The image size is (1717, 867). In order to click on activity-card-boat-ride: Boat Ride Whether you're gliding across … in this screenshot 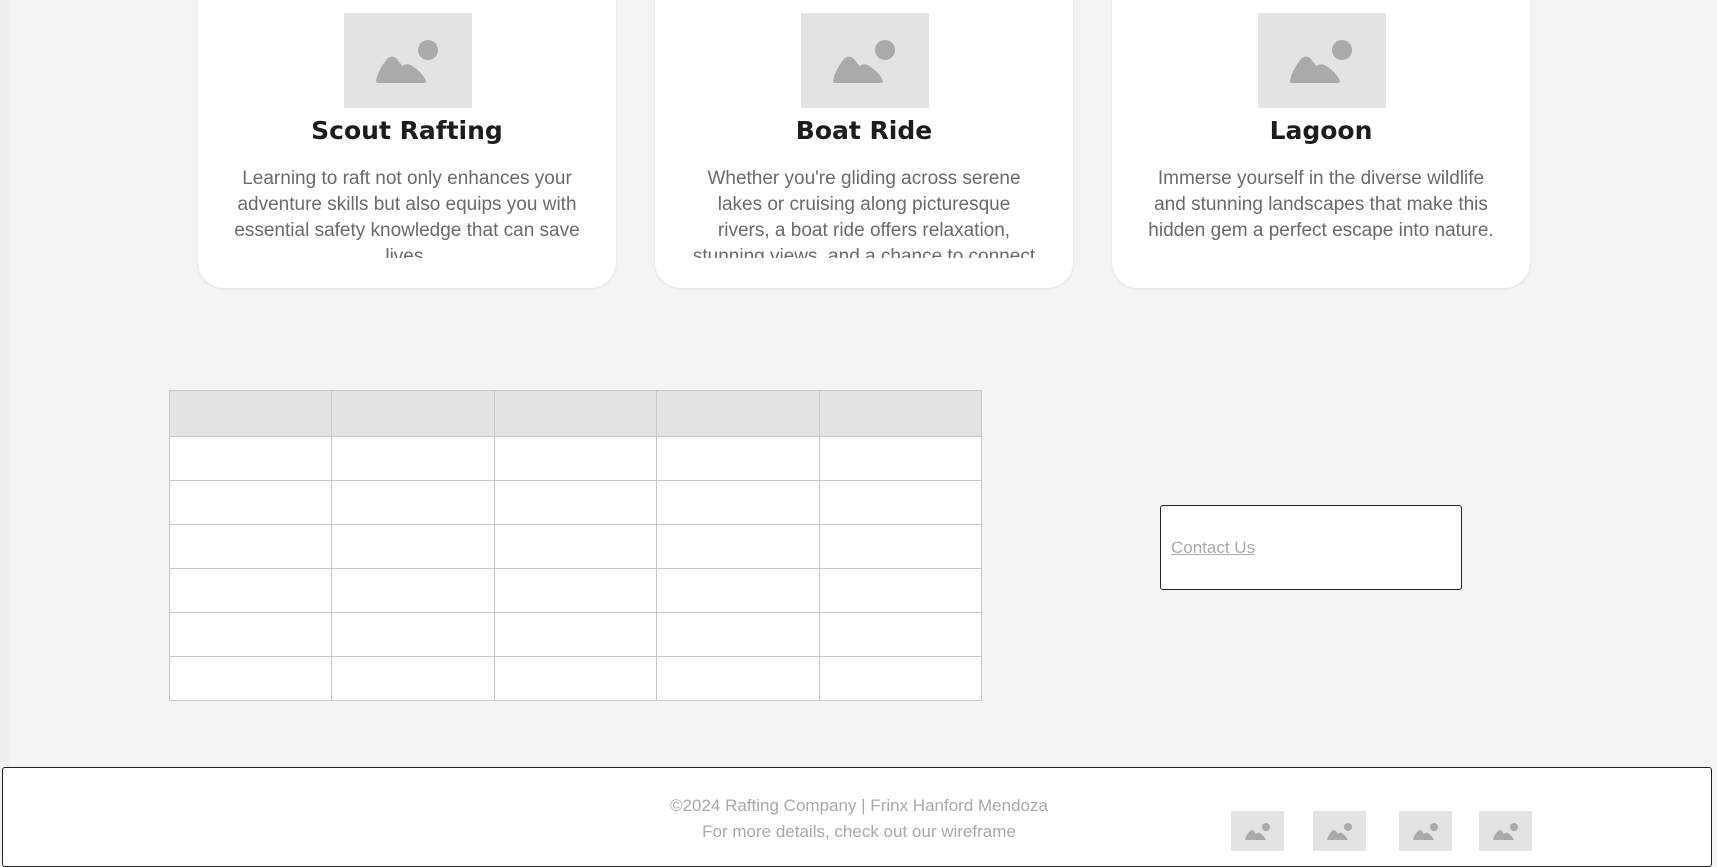, I will do `click(864, 144)`.